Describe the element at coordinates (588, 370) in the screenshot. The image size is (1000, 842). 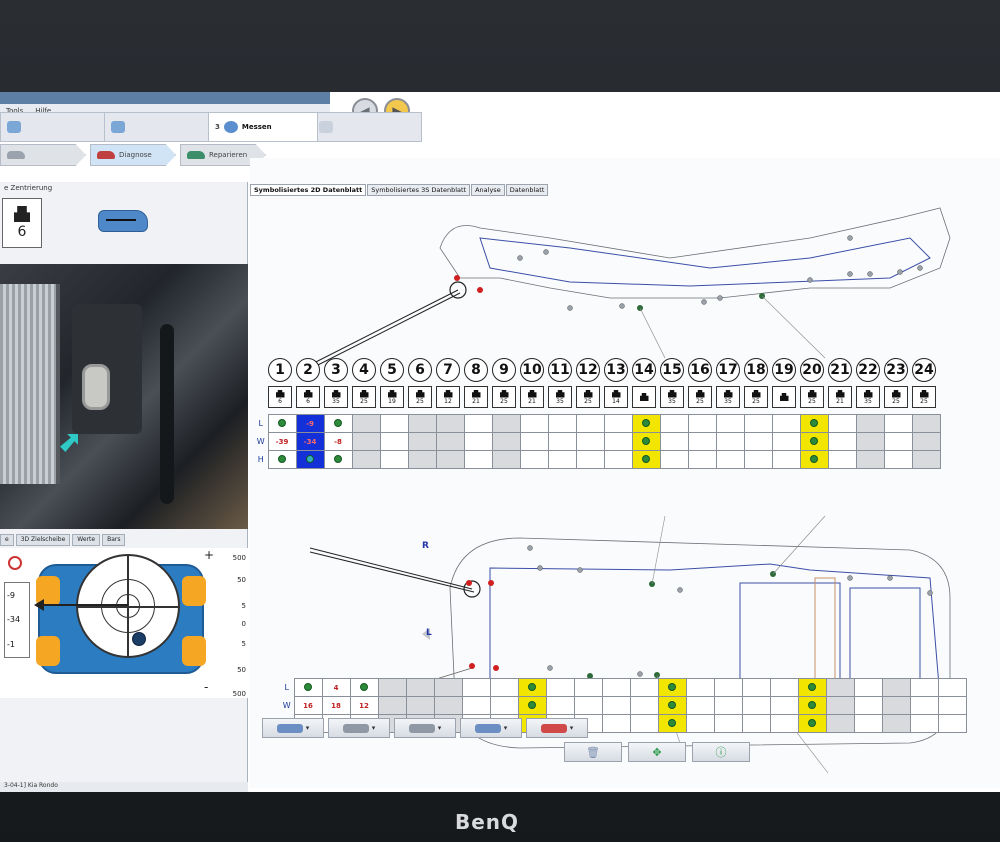
I see `point-number-12: 12` at that location.